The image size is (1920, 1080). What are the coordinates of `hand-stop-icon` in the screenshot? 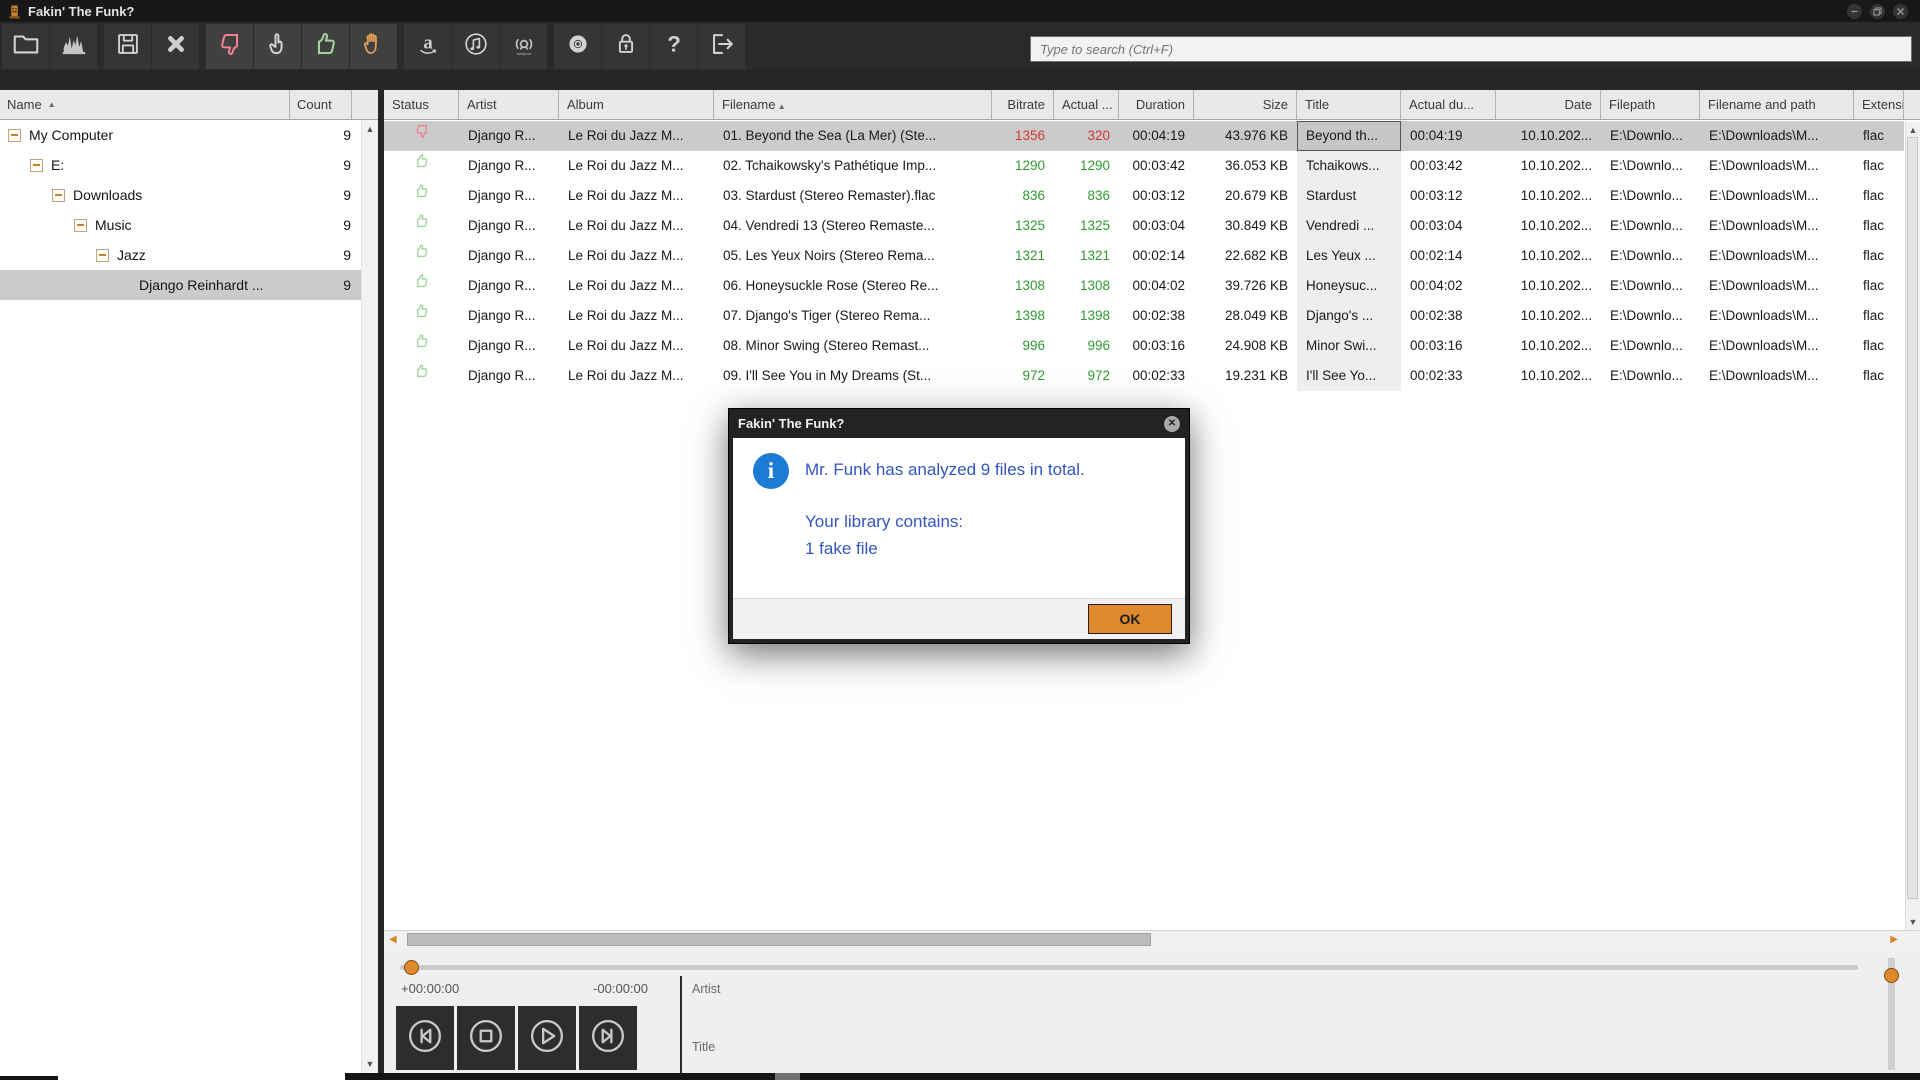 It's located at (374, 46).